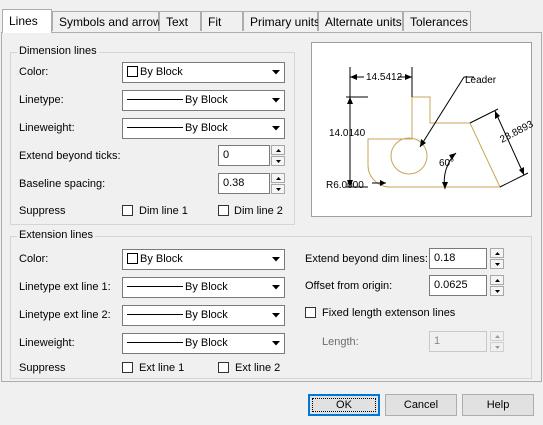  I want to click on preview-dim-diag: 23.8893, so click(515, 132).